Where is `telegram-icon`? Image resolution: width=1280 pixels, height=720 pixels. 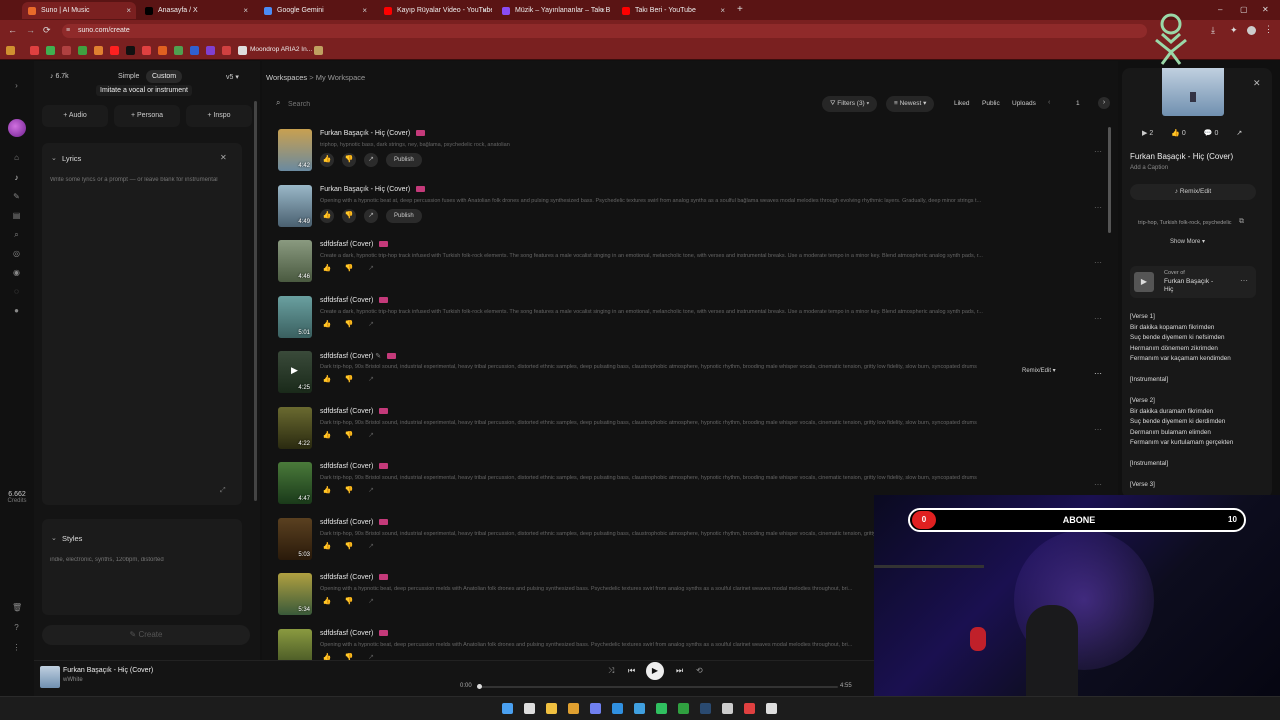
telegram-icon is located at coordinates (639, 708).